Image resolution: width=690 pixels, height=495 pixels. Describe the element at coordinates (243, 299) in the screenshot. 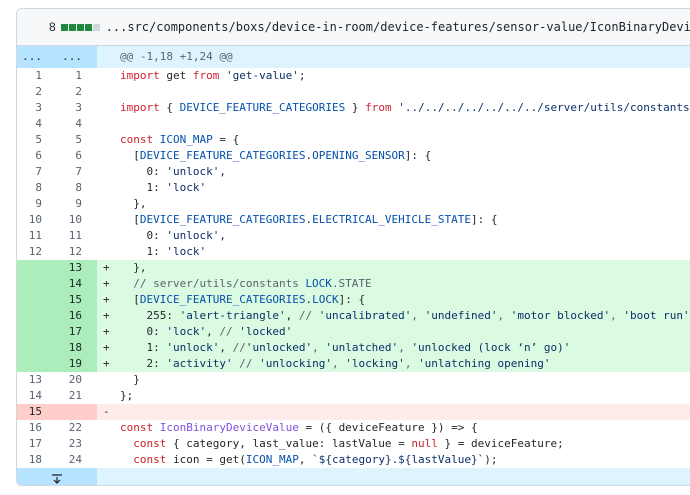

I see `line-code: [DEVICE_FEATURE_CATEGORIES.LOCK]: {` at that location.